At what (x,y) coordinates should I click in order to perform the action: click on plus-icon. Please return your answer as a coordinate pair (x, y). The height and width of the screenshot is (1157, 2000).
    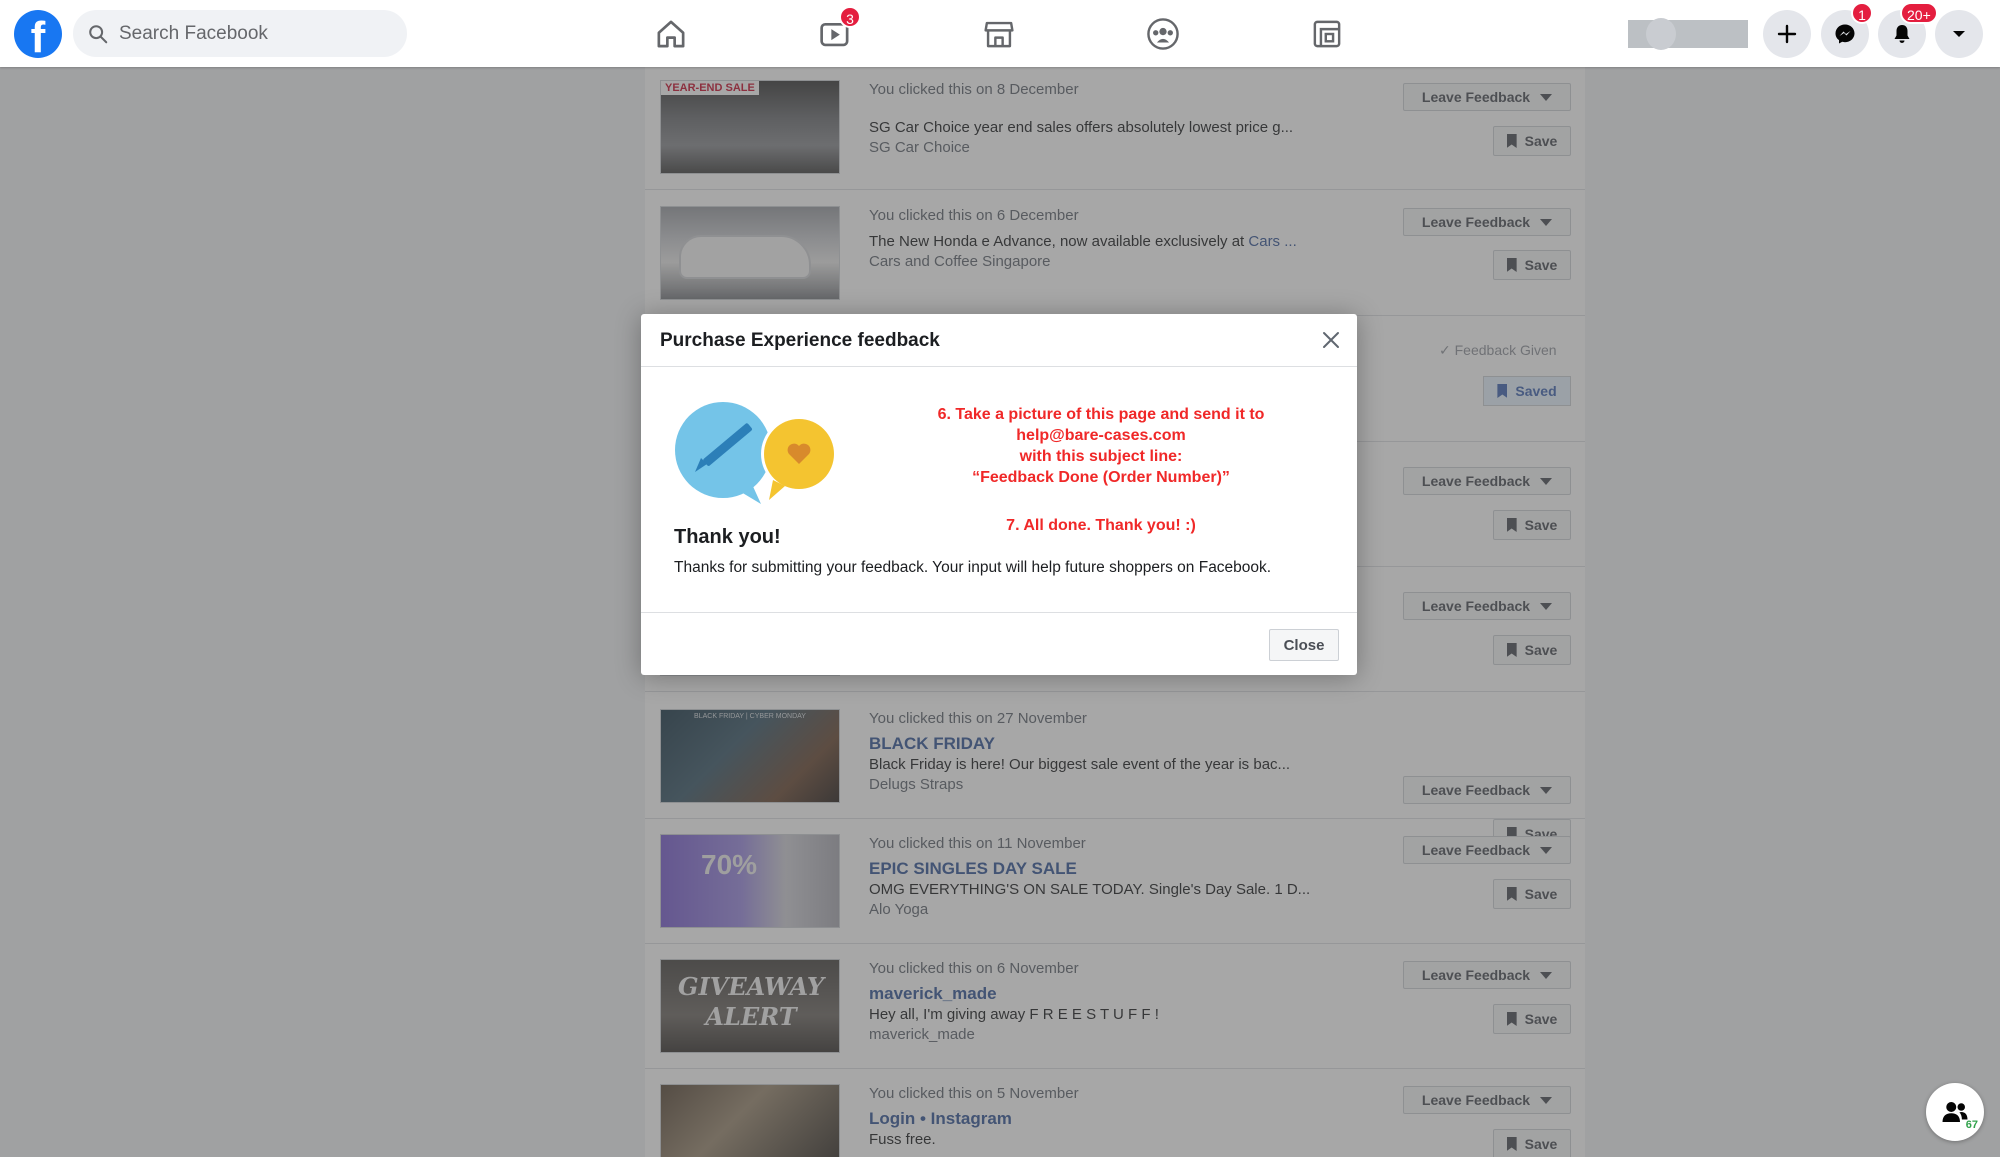
    Looking at the image, I should click on (1787, 34).